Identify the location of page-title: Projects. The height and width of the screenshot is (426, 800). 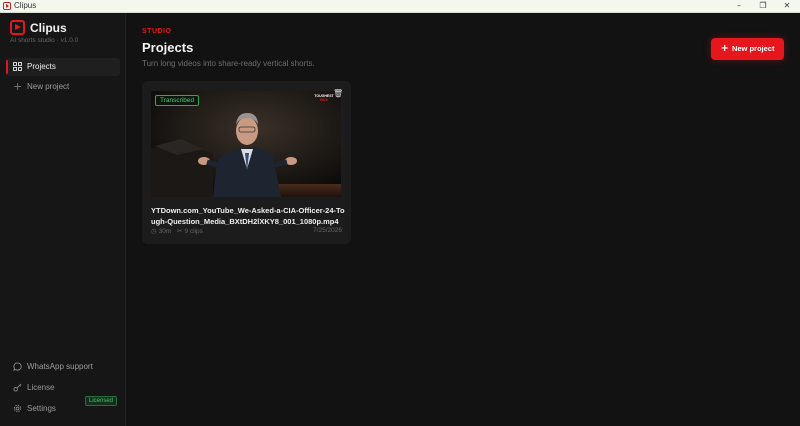
(168, 47).